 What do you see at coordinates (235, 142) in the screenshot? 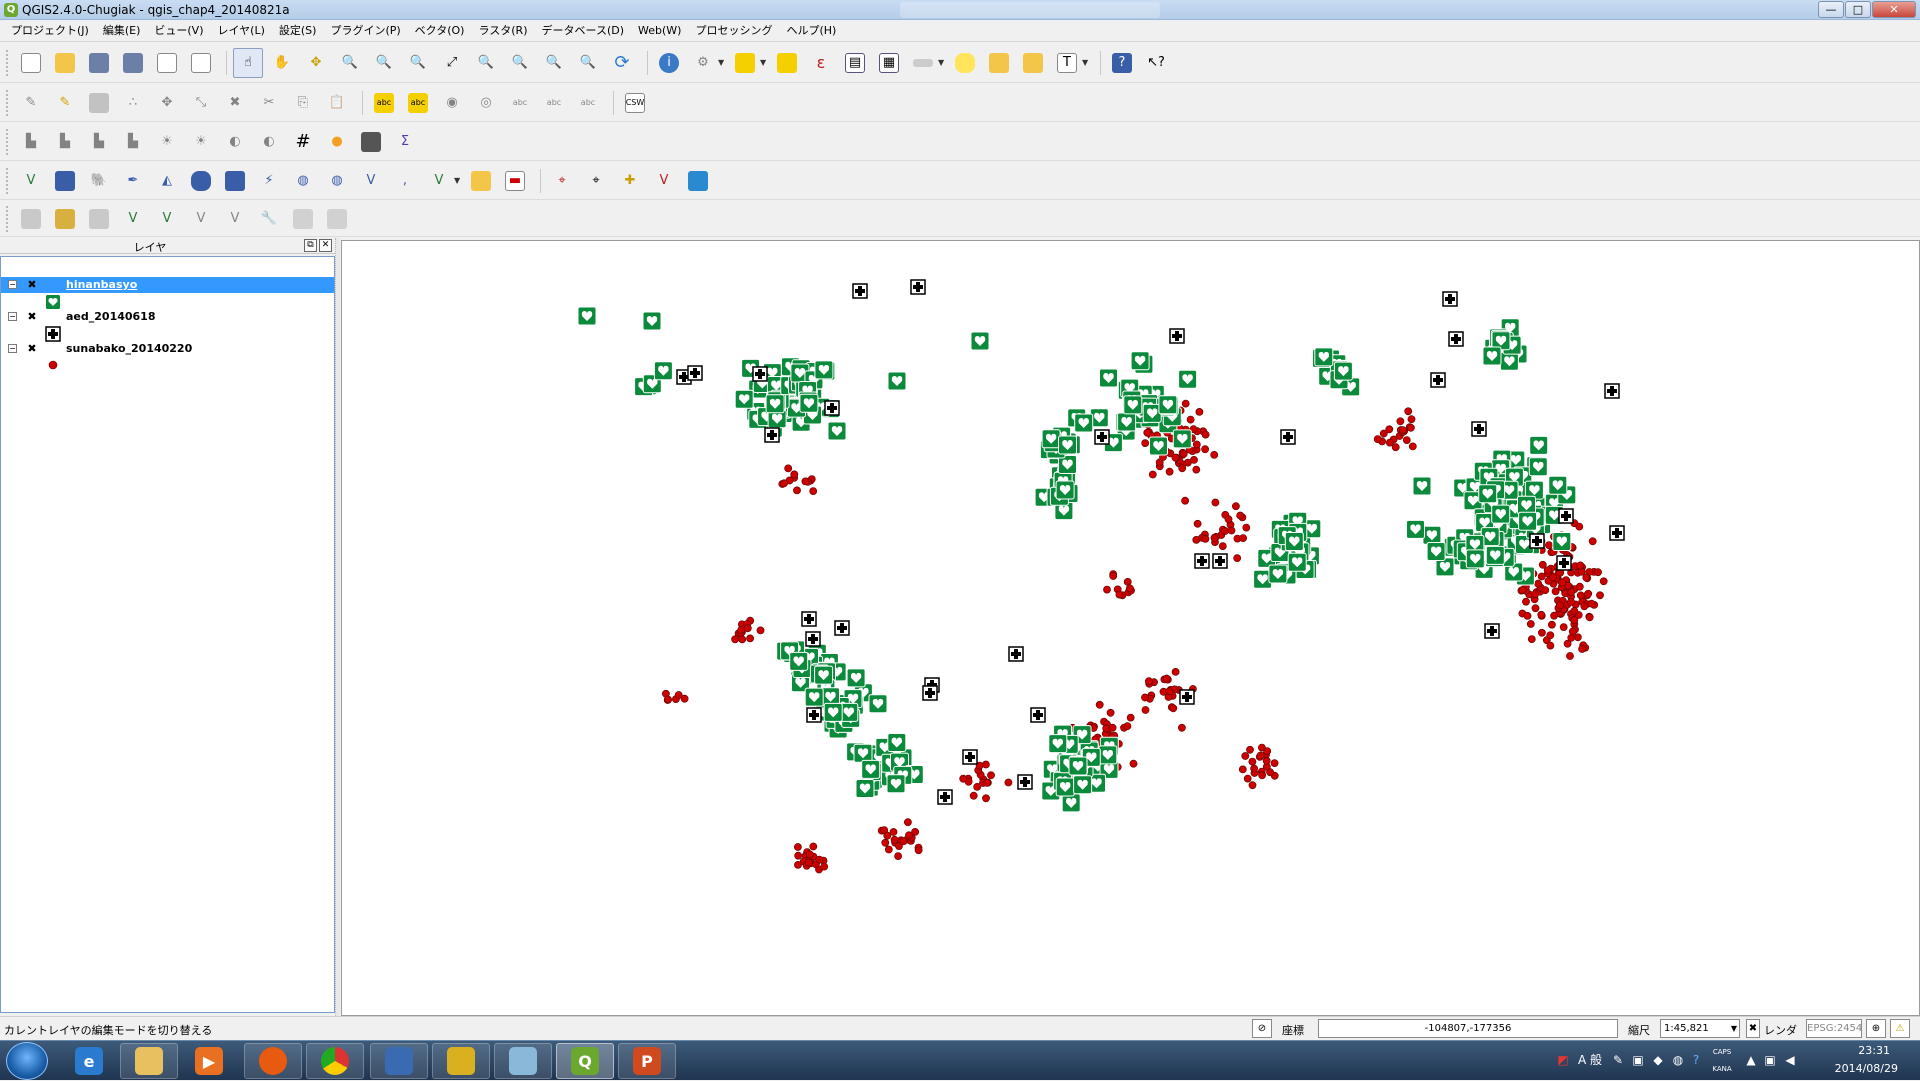
I see `increase-contrast-button: ◐` at bounding box center [235, 142].